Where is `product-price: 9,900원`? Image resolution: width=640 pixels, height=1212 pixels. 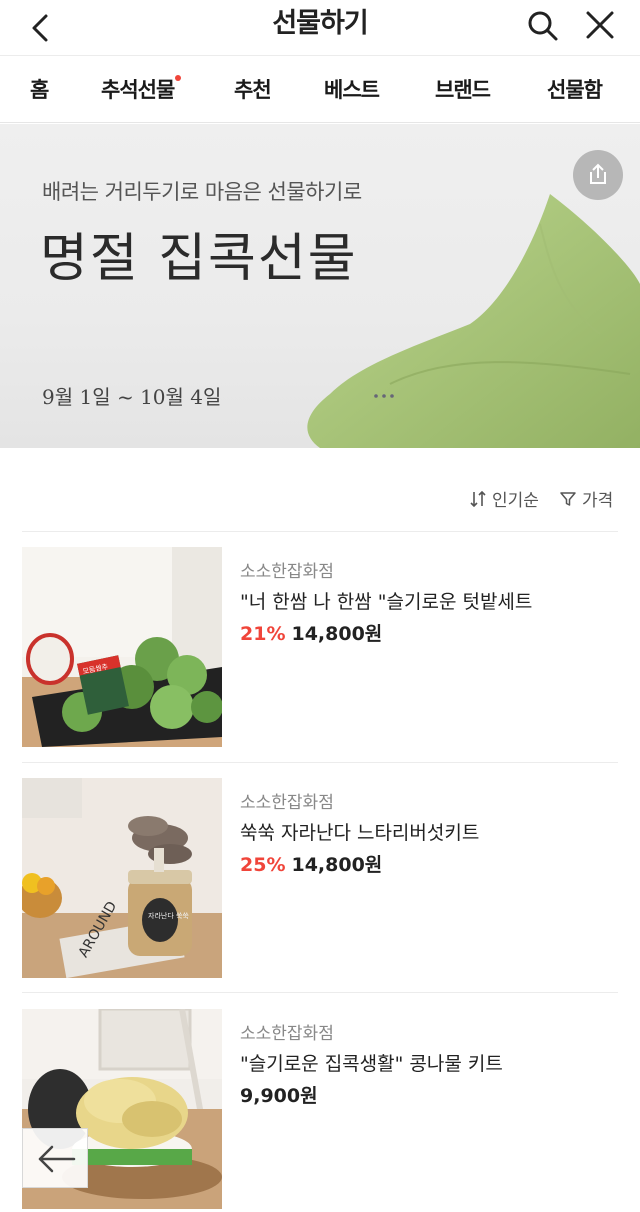 product-price: 9,900원 is located at coordinates (279, 1096).